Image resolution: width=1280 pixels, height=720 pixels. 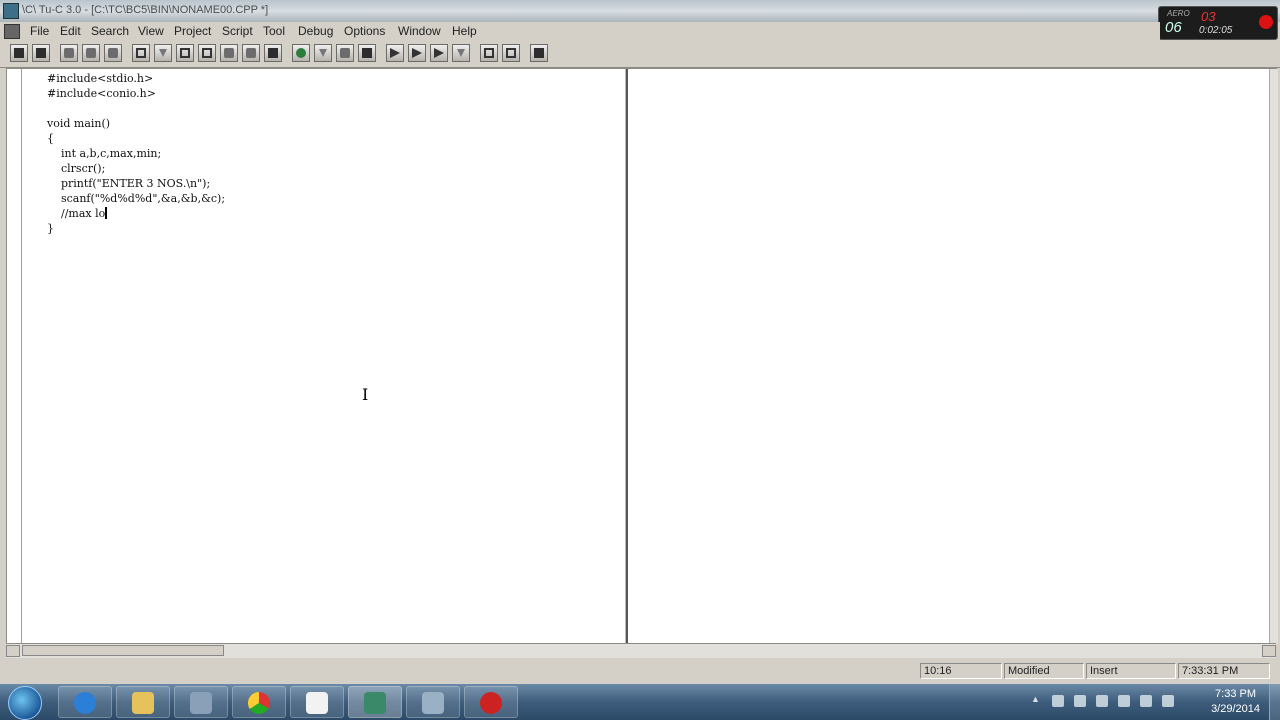 I want to click on step-over-icon, so click(x=417, y=53).